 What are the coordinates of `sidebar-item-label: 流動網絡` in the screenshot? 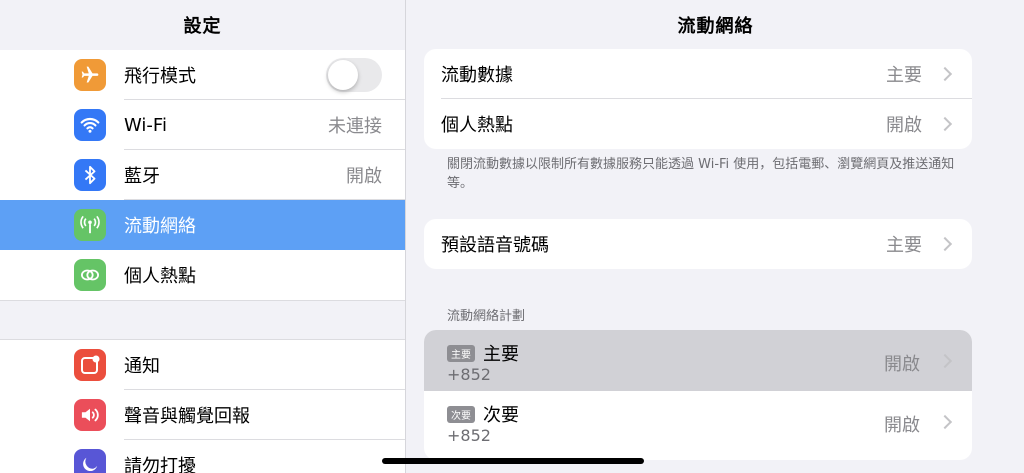 It's located at (160, 226).